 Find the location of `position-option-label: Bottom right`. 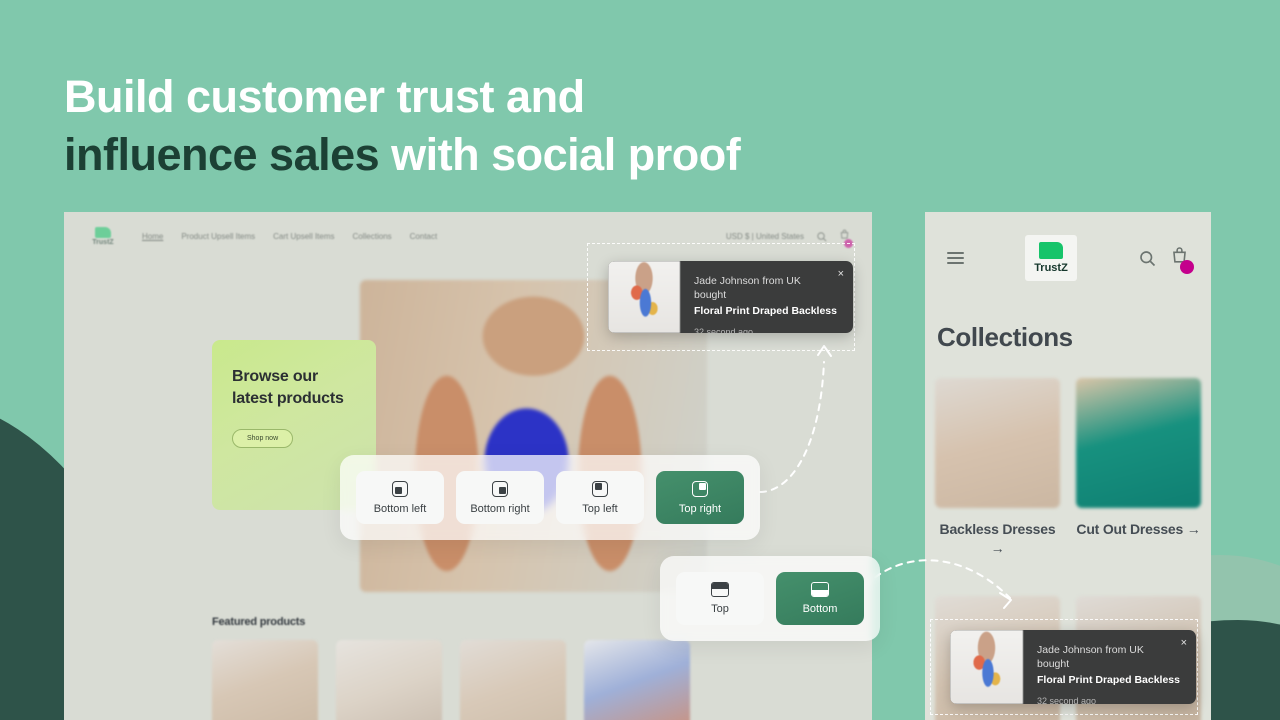

position-option-label: Bottom right is located at coordinates (500, 508).